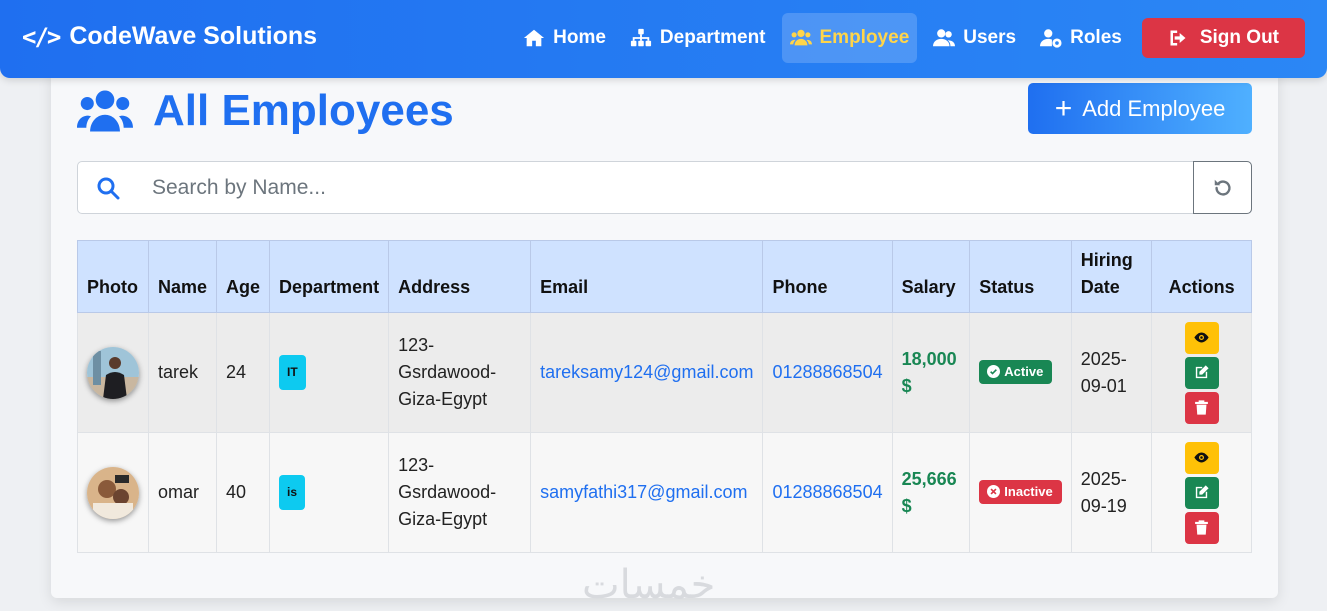 The image size is (1327, 611). What do you see at coordinates (1063, 108) in the screenshot?
I see `plus-icon: +` at bounding box center [1063, 108].